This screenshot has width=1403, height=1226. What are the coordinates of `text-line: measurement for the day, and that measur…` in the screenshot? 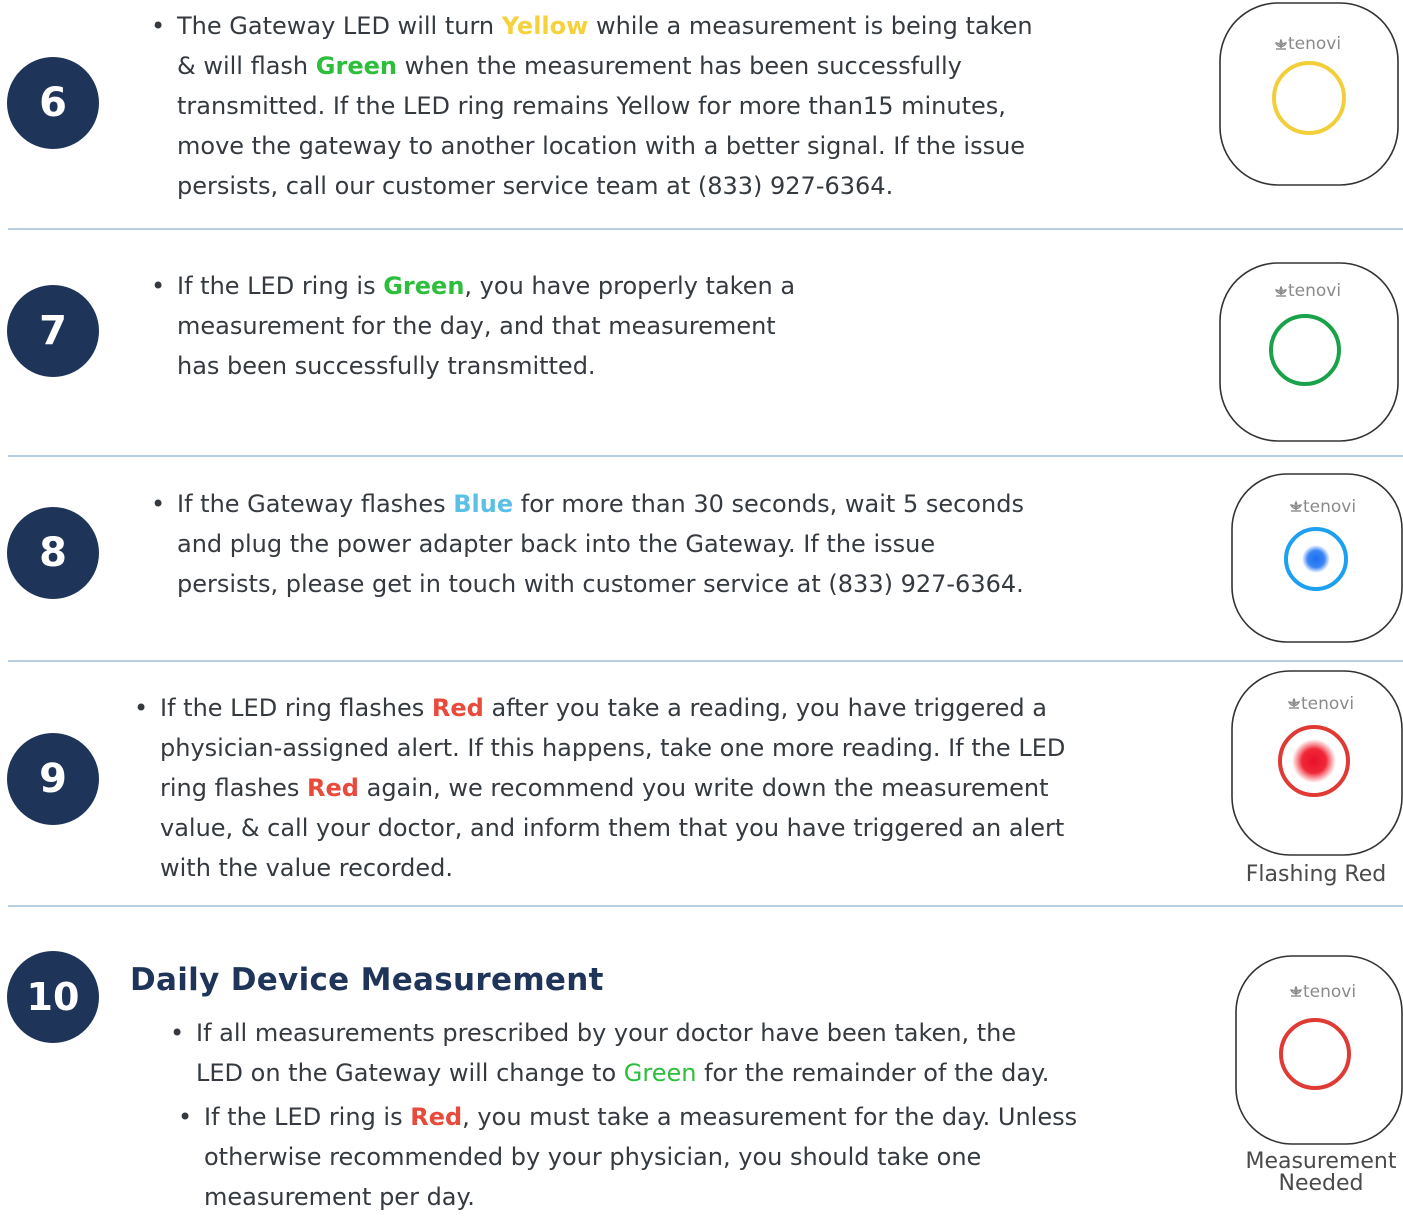 It's located at (476, 326).